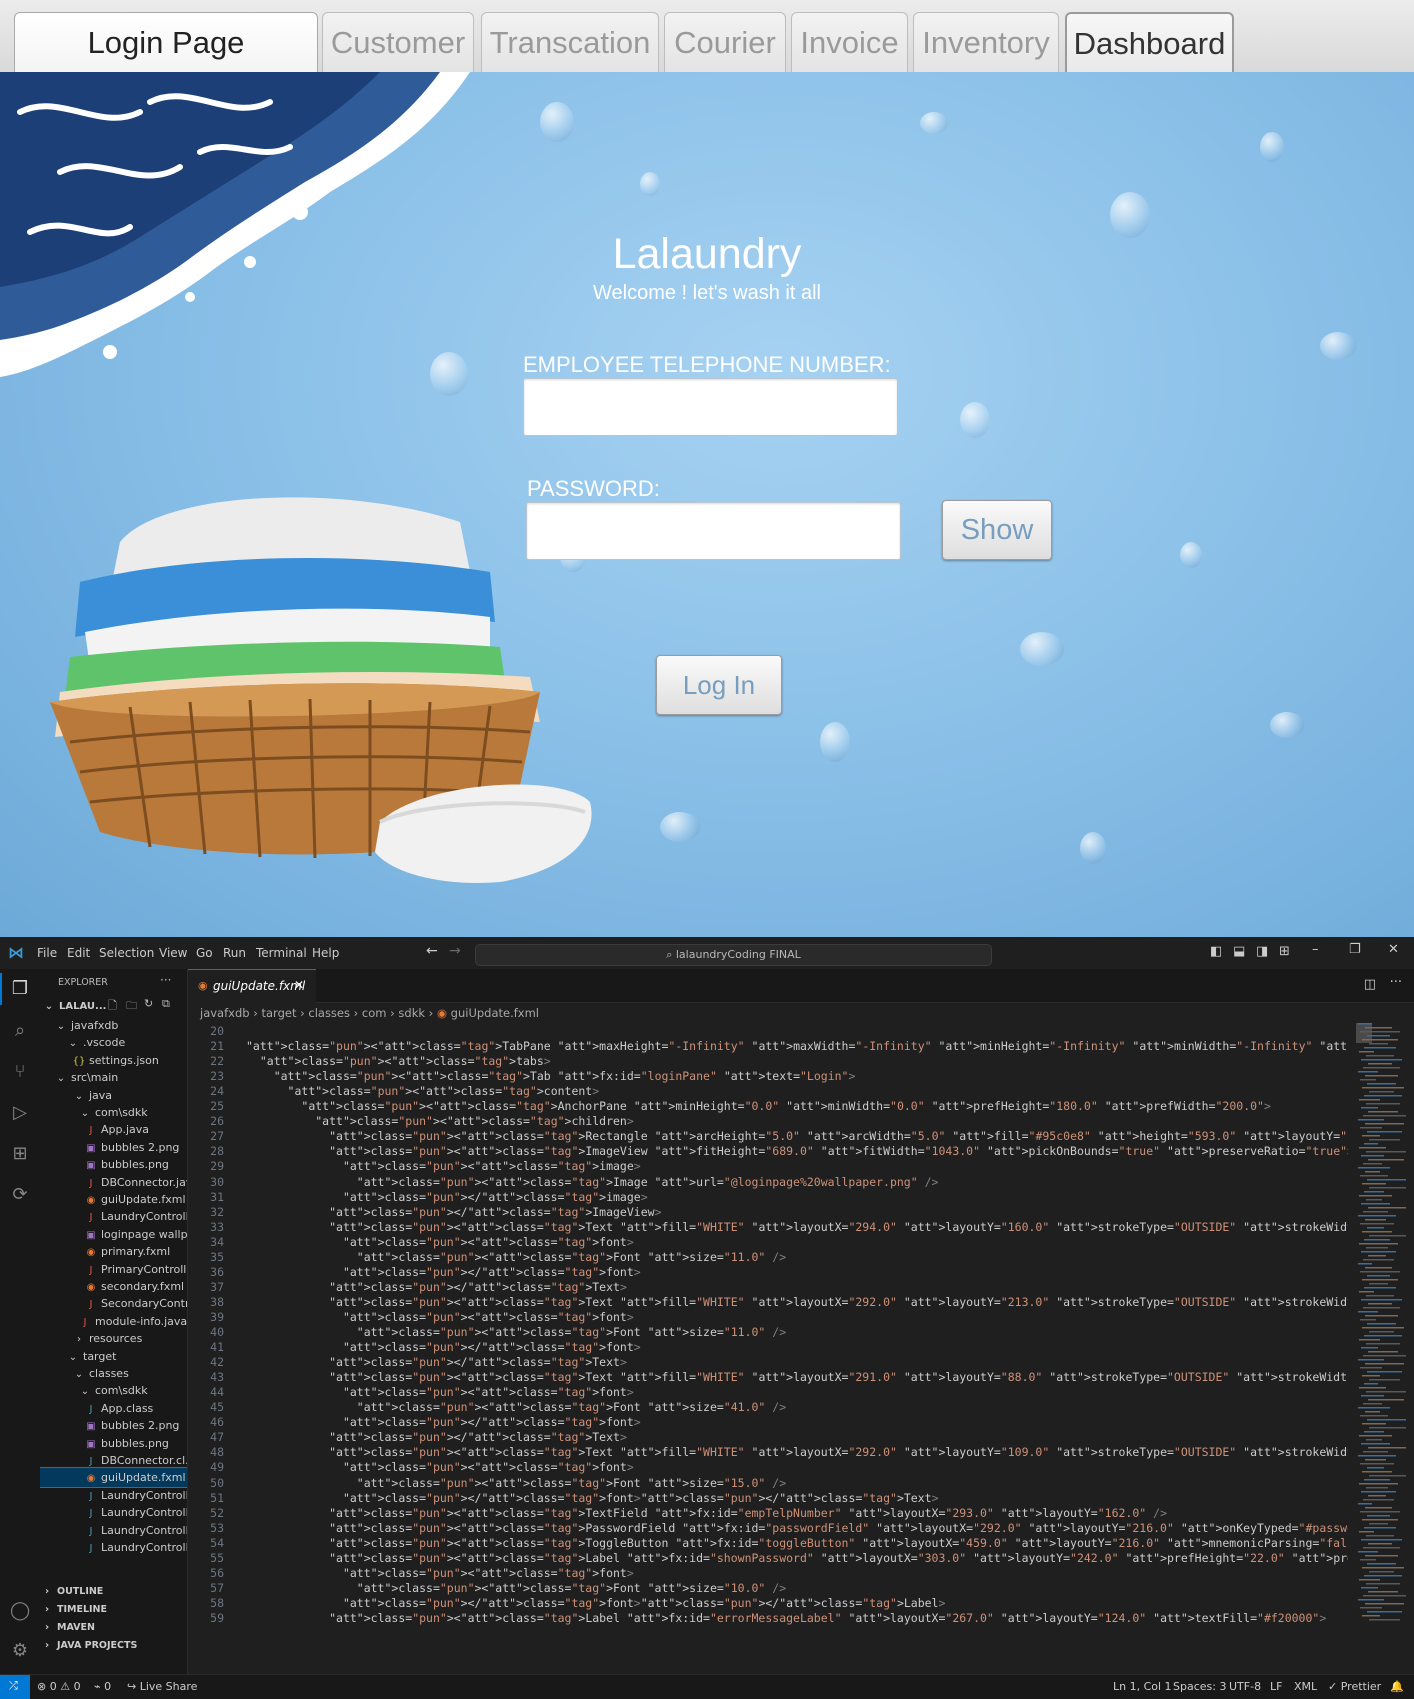 This screenshot has width=1414, height=1699. What do you see at coordinates (20, 1031) in the screenshot?
I see `search-icon: ⌕` at bounding box center [20, 1031].